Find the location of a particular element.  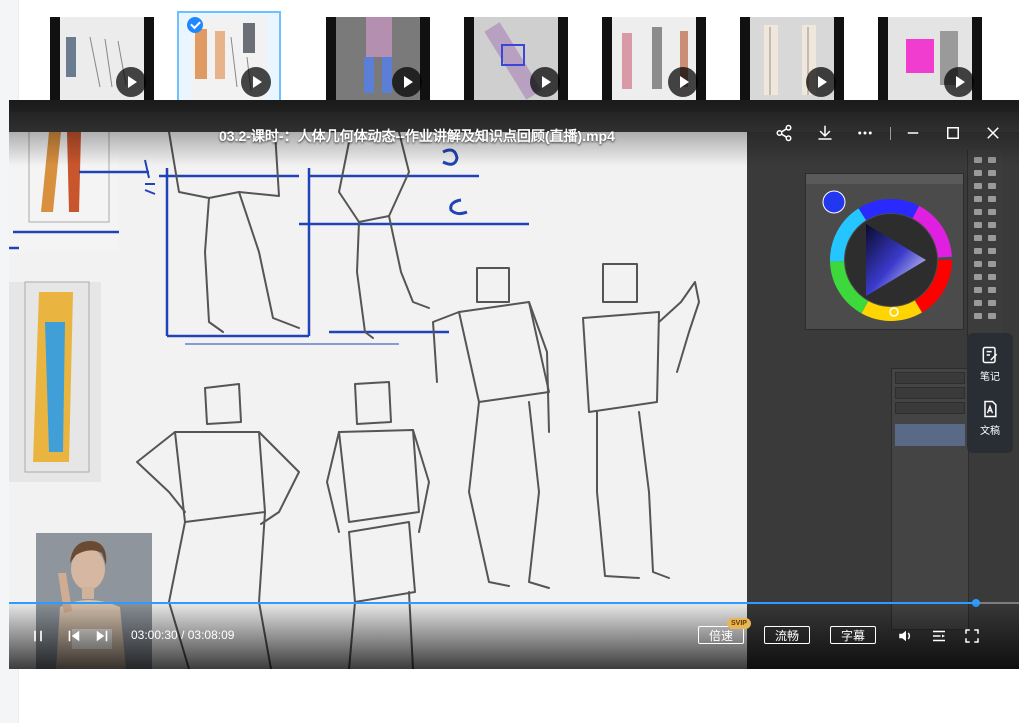

minimize-icon is located at coordinates (913, 133).